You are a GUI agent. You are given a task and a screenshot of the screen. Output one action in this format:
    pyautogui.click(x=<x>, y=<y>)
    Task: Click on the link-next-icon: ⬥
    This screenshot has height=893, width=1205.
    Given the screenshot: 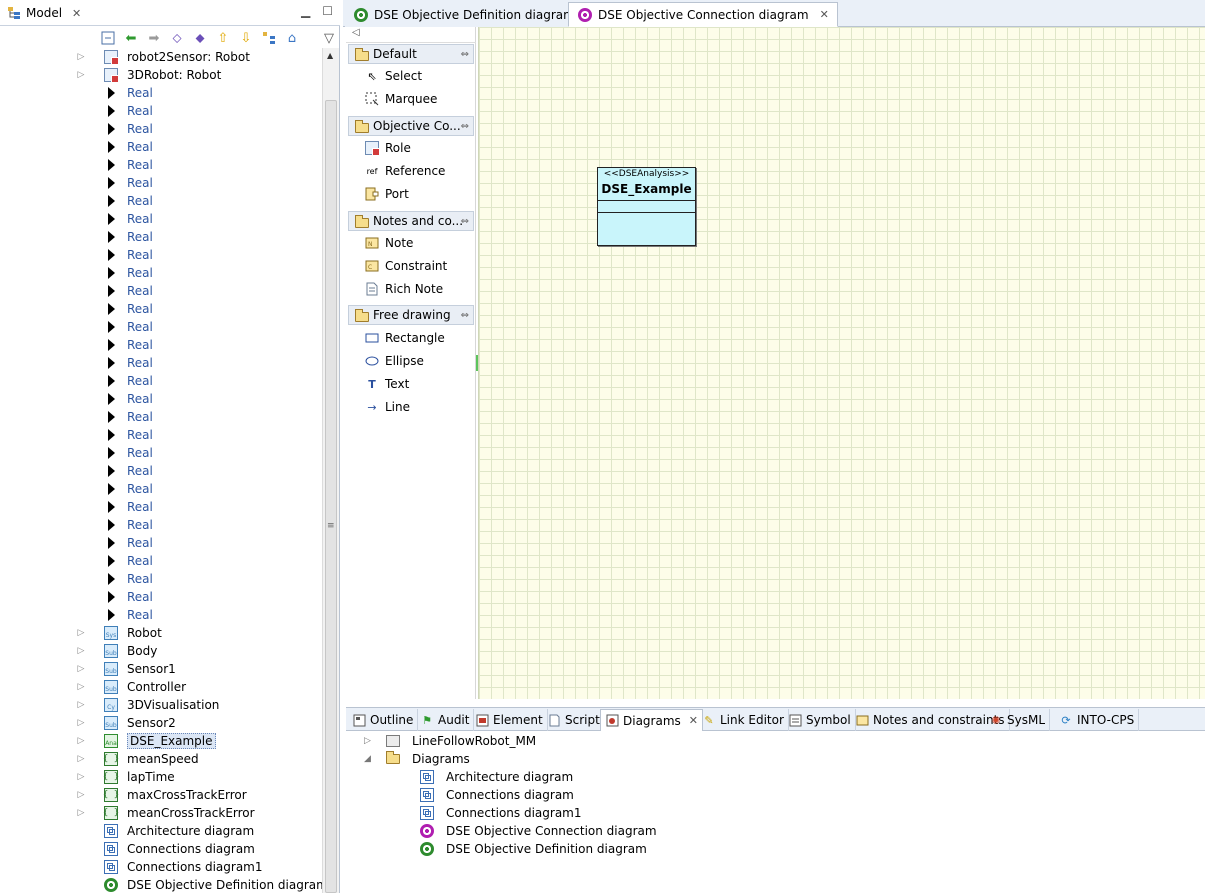 What is the action you would take?
    pyautogui.click(x=200, y=38)
    